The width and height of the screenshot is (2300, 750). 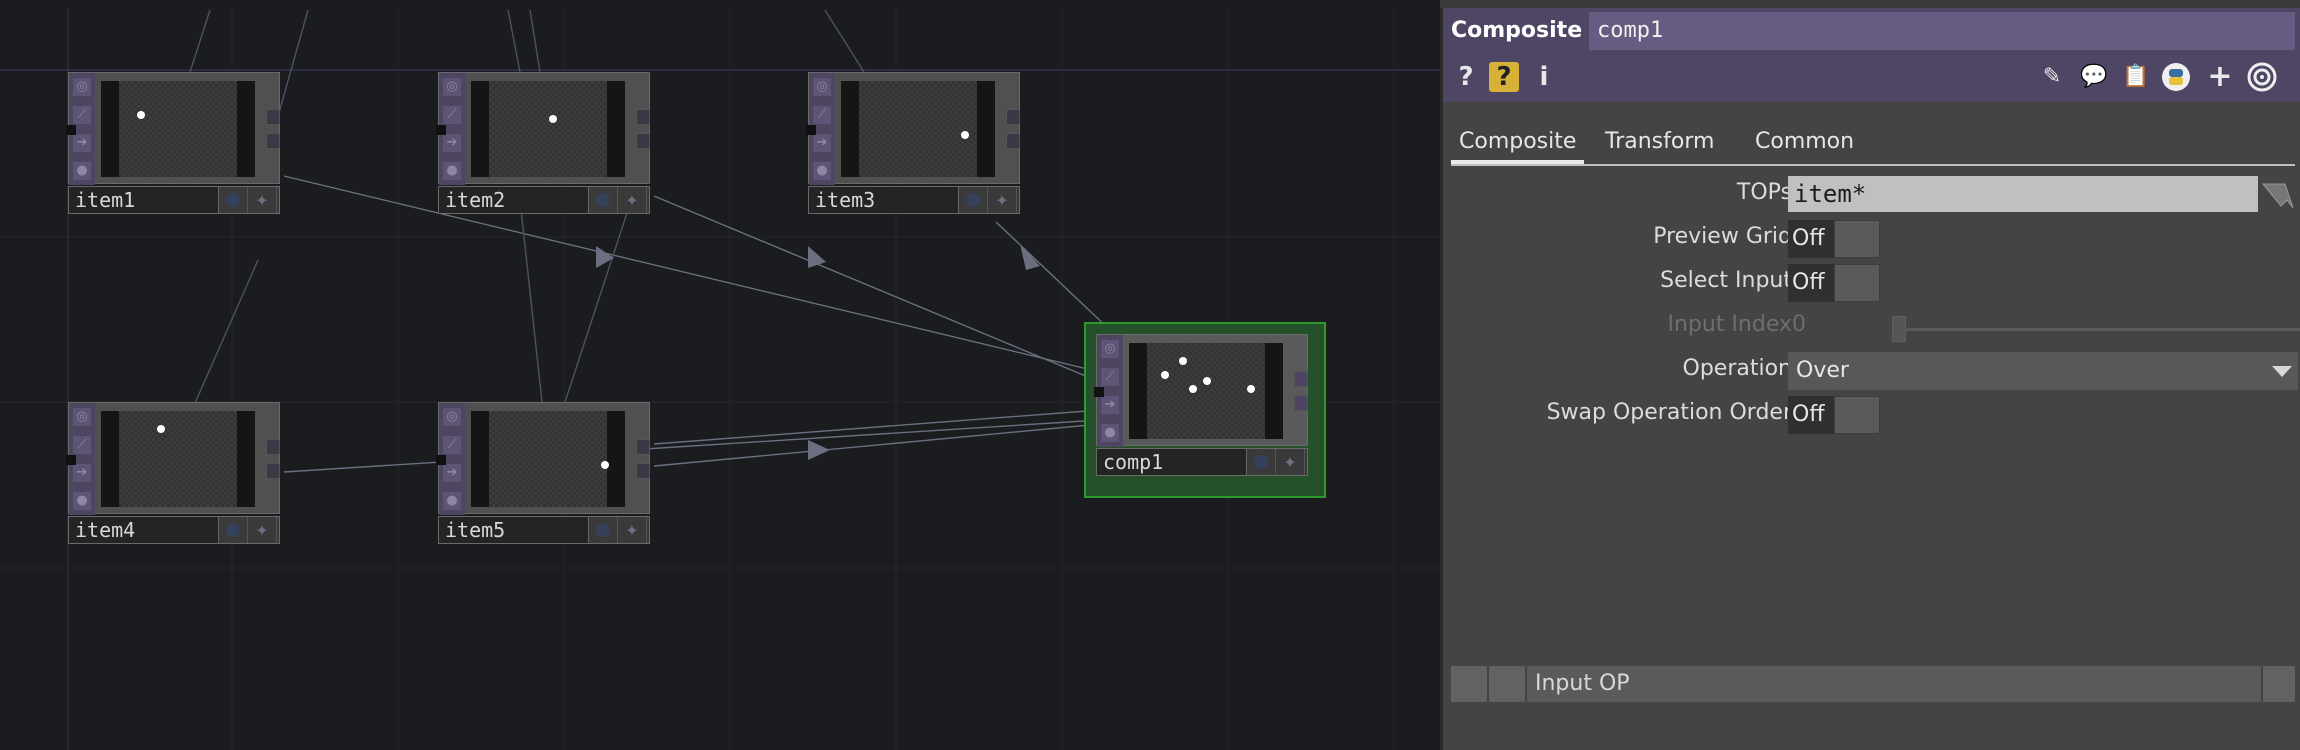 What do you see at coordinates (514, 530) in the screenshot?
I see `node-name: item5` at bounding box center [514, 530].